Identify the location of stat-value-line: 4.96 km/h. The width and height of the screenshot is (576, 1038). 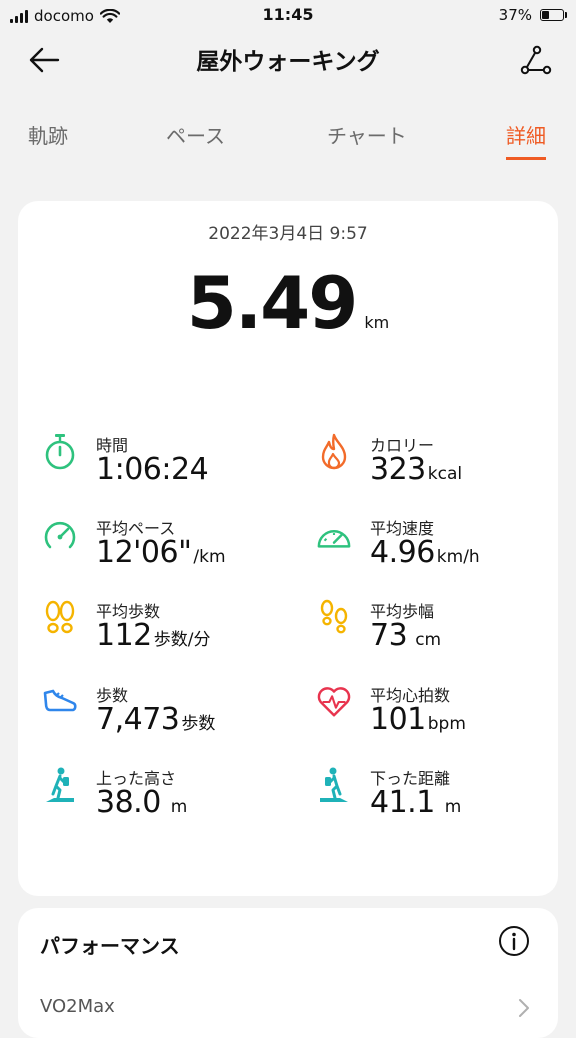
(425, 552).